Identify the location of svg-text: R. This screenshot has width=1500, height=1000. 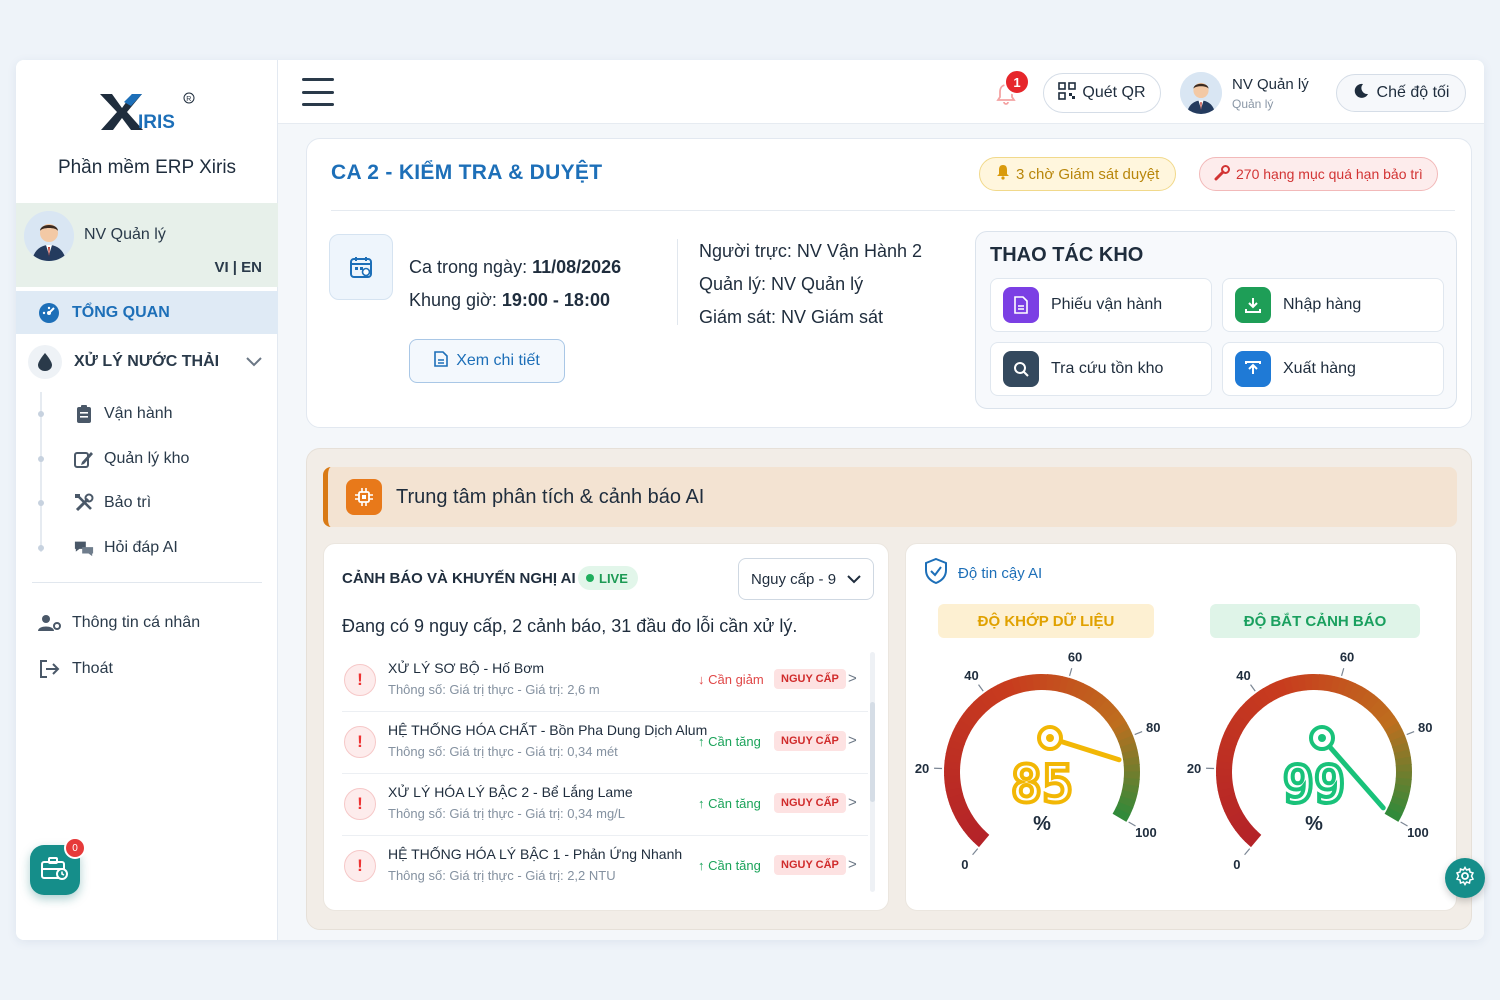
(188, 99).